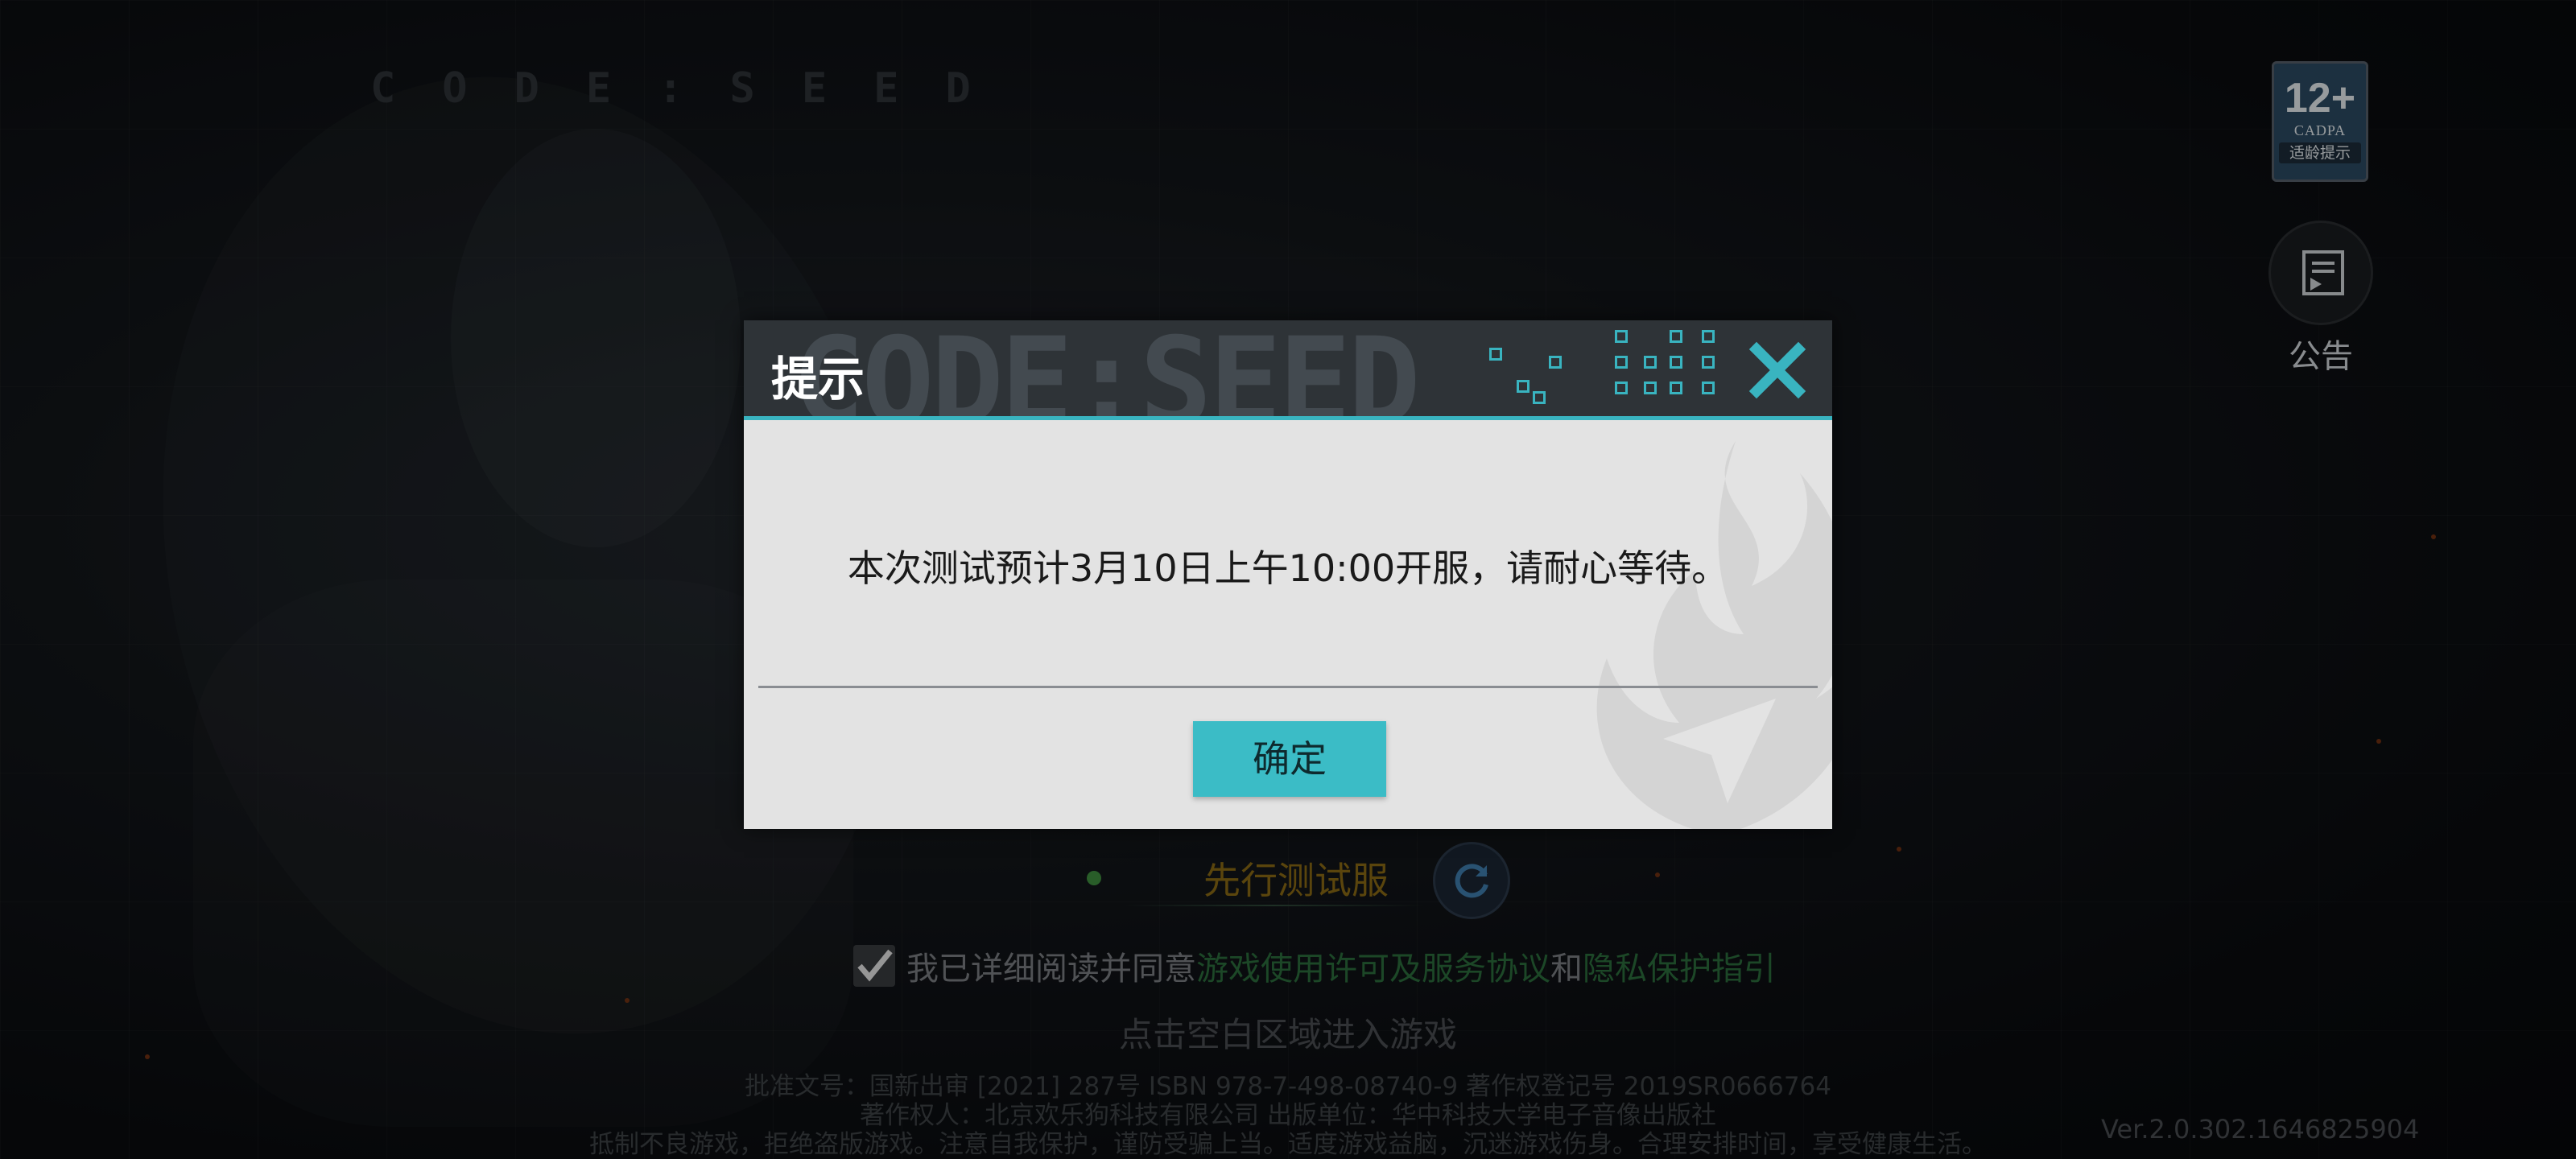  Describe the element at coordinates (1288, 568) in the screenshot. I see `dialog-message: 本次测试预计3月10日上午10:00开服，请耐心等待。` at that location.